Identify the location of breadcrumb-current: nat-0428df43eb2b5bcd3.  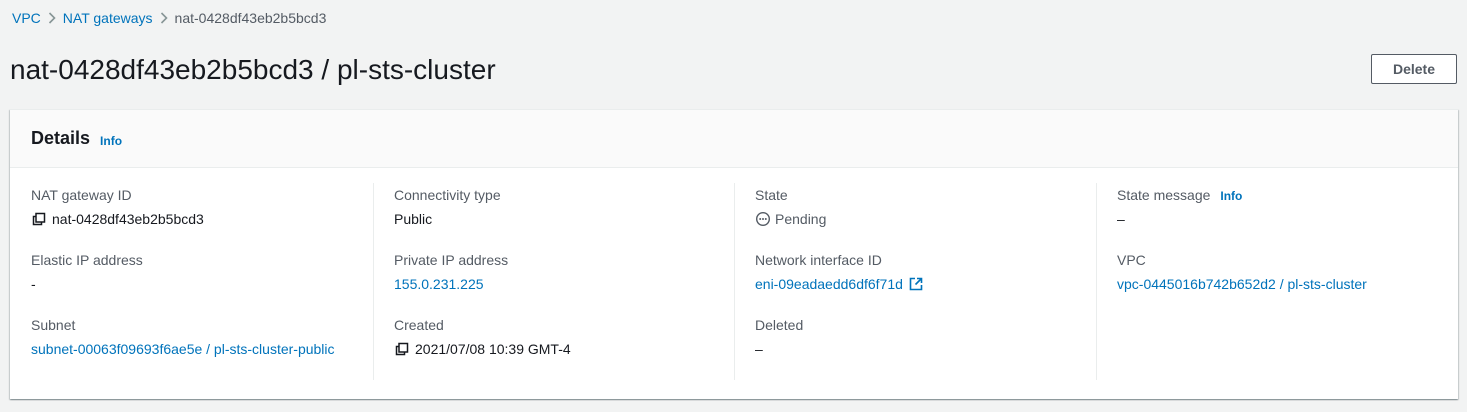
(250, 18).